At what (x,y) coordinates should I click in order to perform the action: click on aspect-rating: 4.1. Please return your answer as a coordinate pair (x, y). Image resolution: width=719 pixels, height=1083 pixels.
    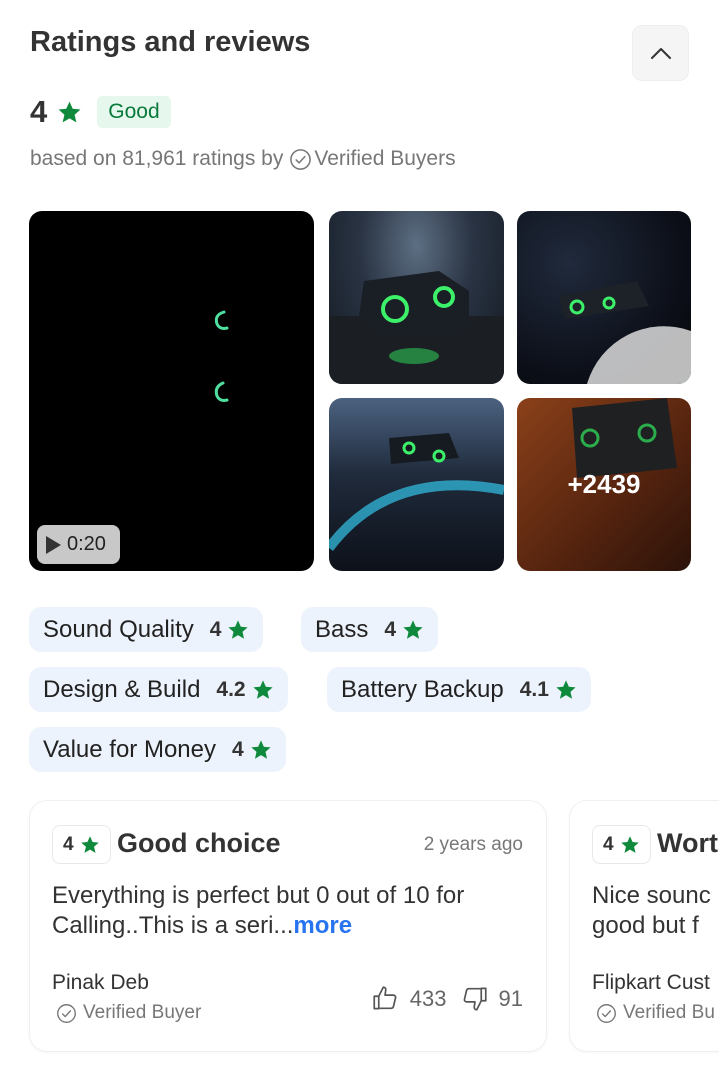
    Looking at the image, I should click on (534, 689).